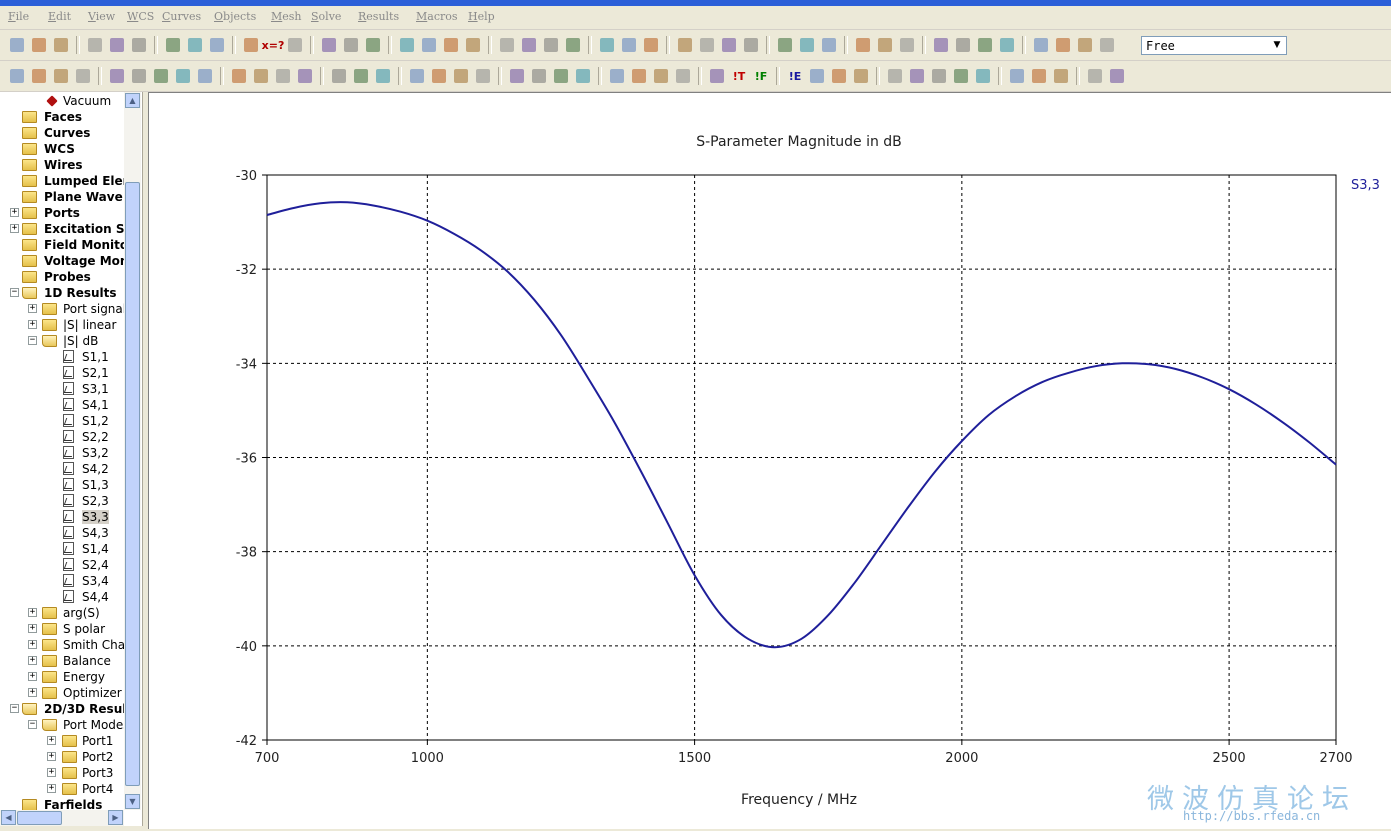 The height and width of the screenshot is (831, 1391). Describe the element at coordinates (1277, 45) in the screenshot. I see `chevron-down-icon: ▼` at that location.